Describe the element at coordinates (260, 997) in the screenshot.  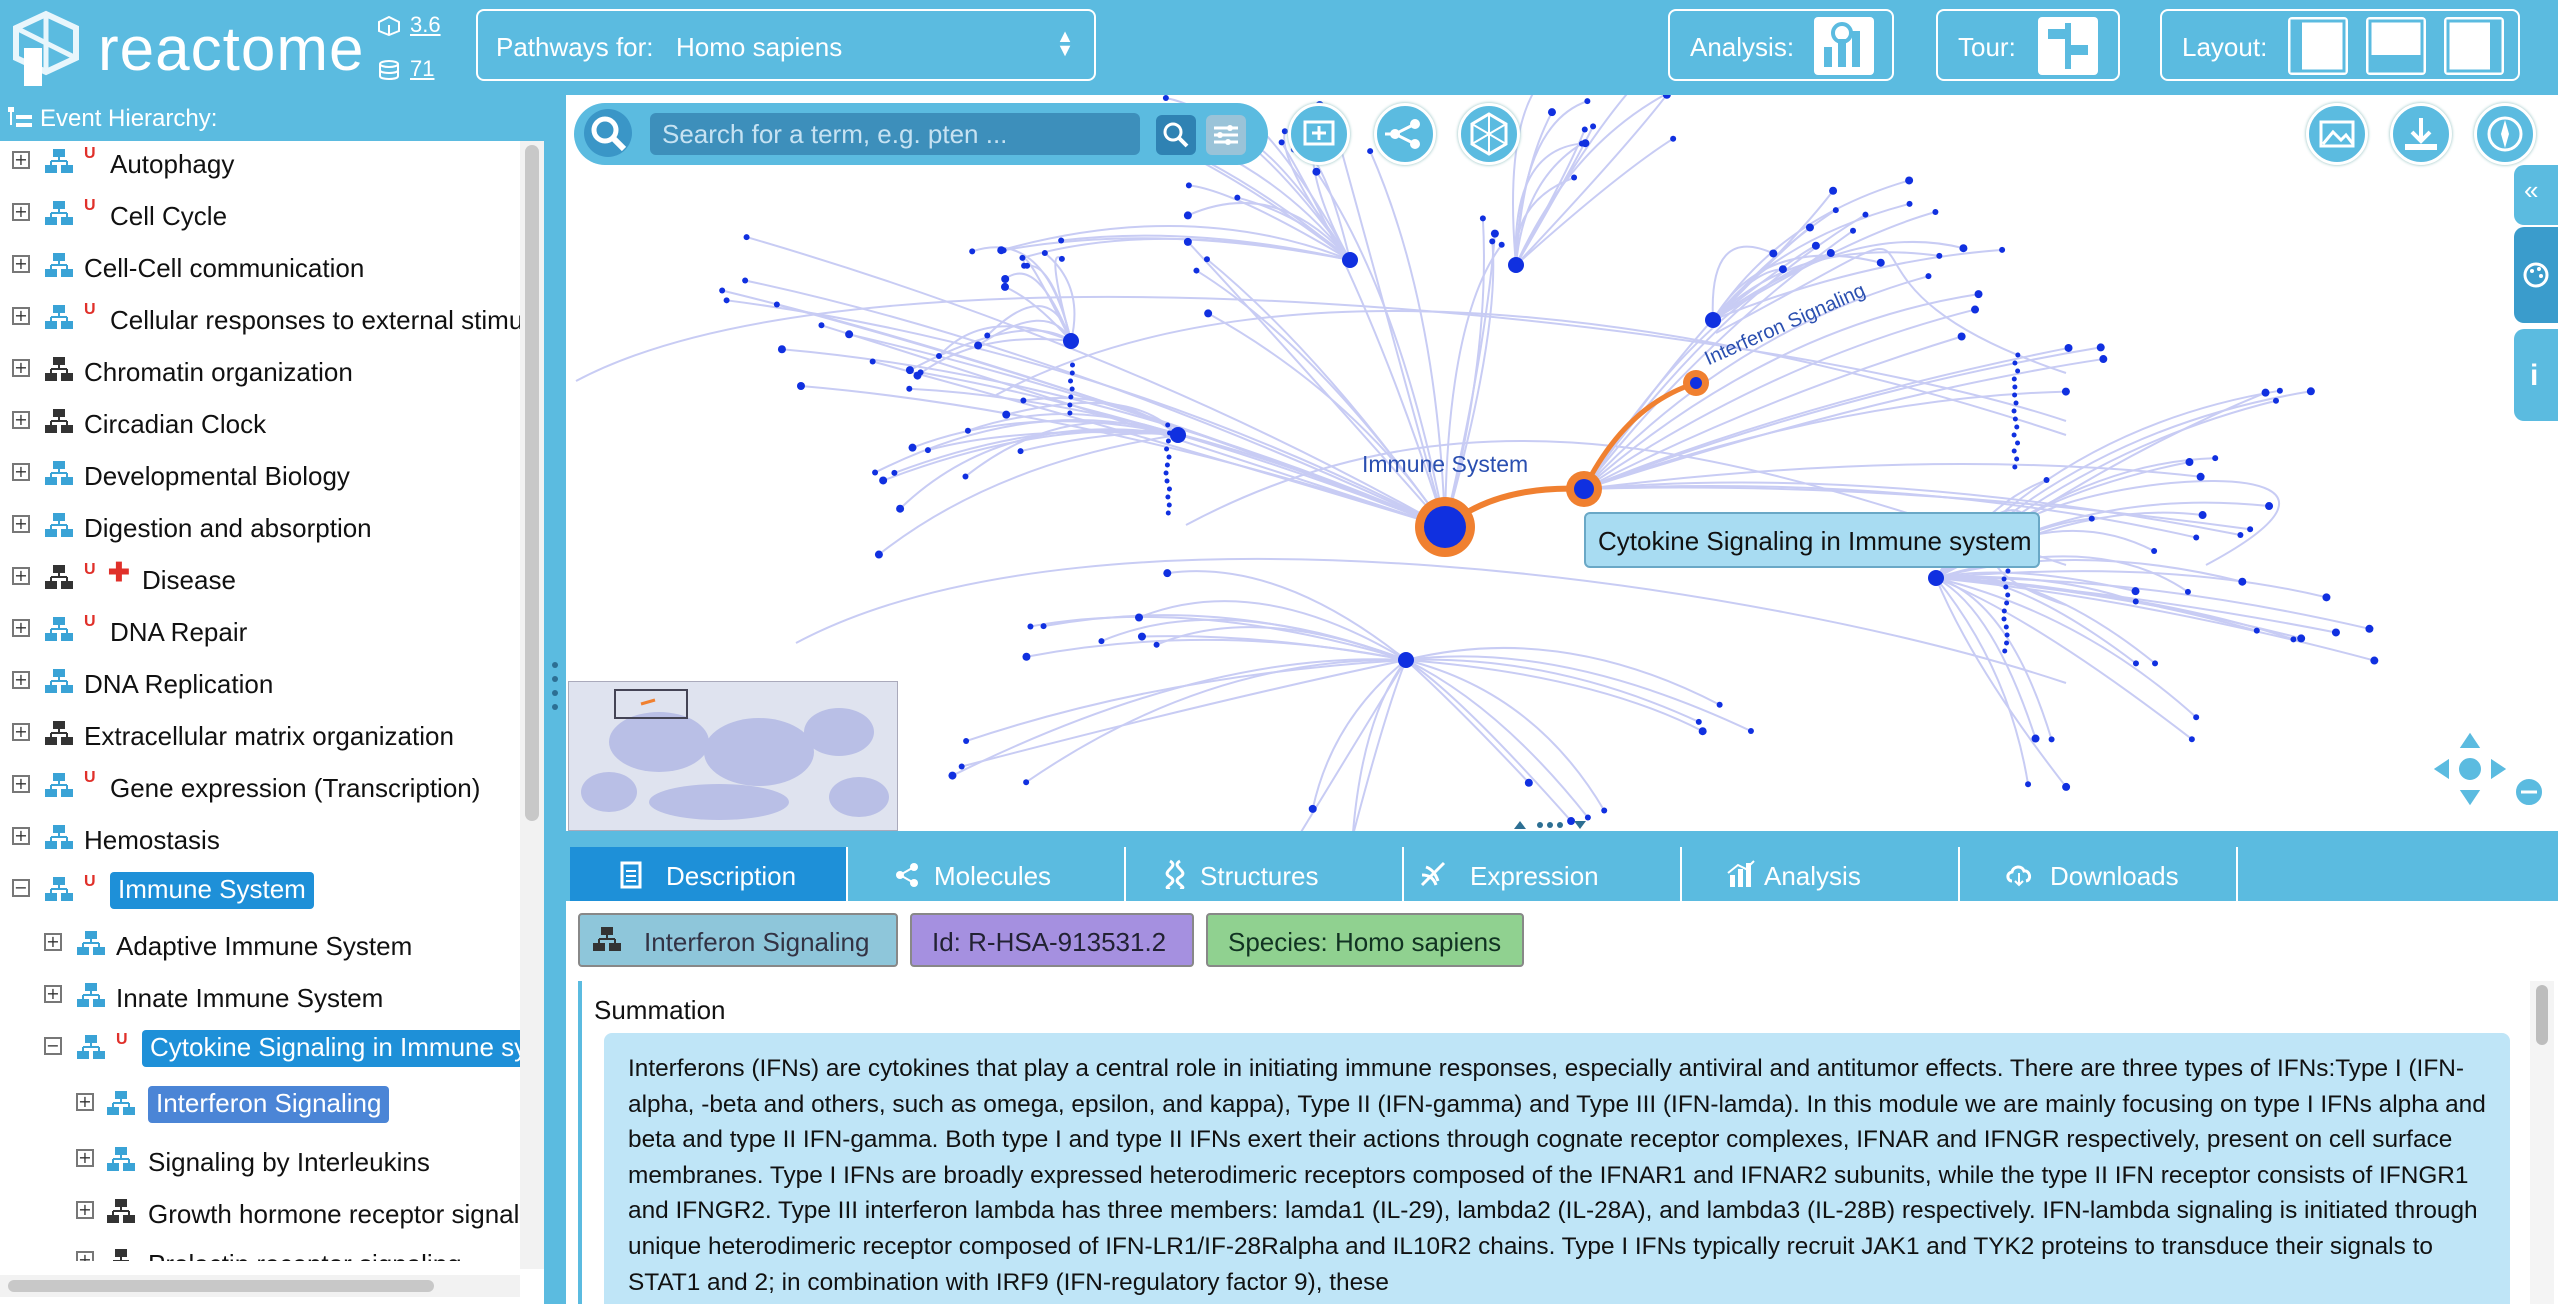
I see `tree-item-innate-immune: + Innate Immune System` at that location.